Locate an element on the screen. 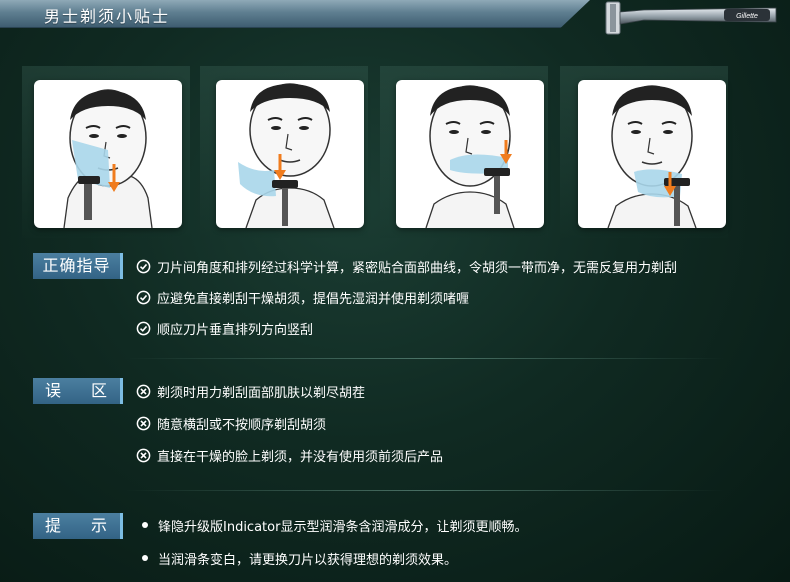  shaving-step-2-illustration is located at coordinates (290, 154).